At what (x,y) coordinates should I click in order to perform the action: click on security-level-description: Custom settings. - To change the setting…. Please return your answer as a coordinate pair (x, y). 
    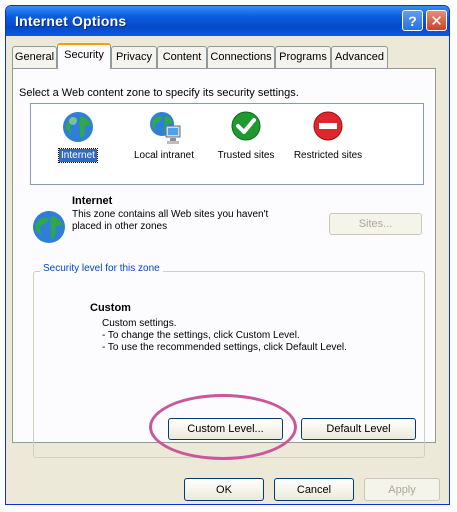
    Looking at the image, I should click on (224, 336).